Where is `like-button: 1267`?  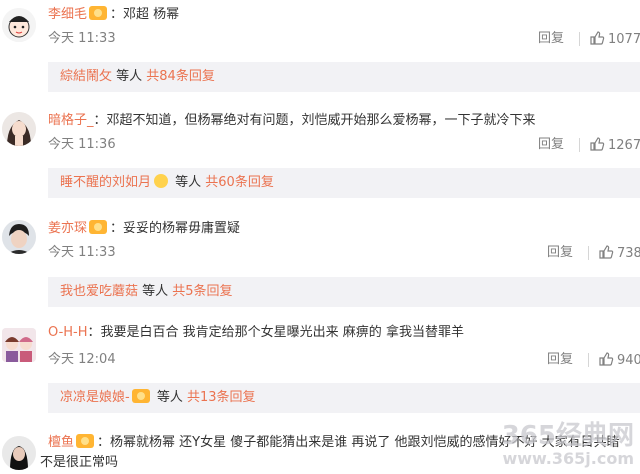 like-button: 1267 is located at coordinates (614, 145).